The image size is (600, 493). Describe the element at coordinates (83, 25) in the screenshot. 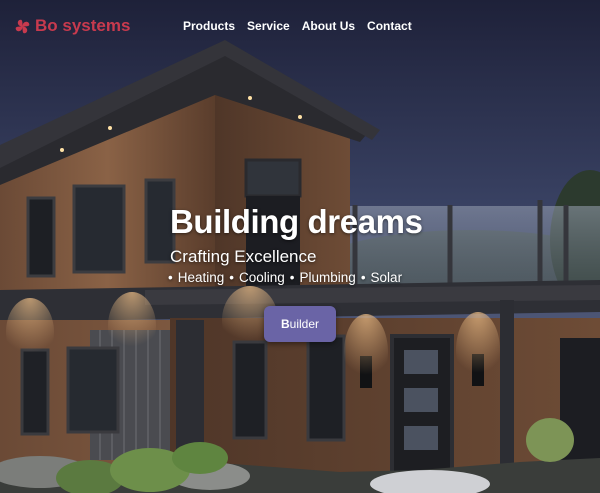

I see `brand-name: Bo systems` at that location.